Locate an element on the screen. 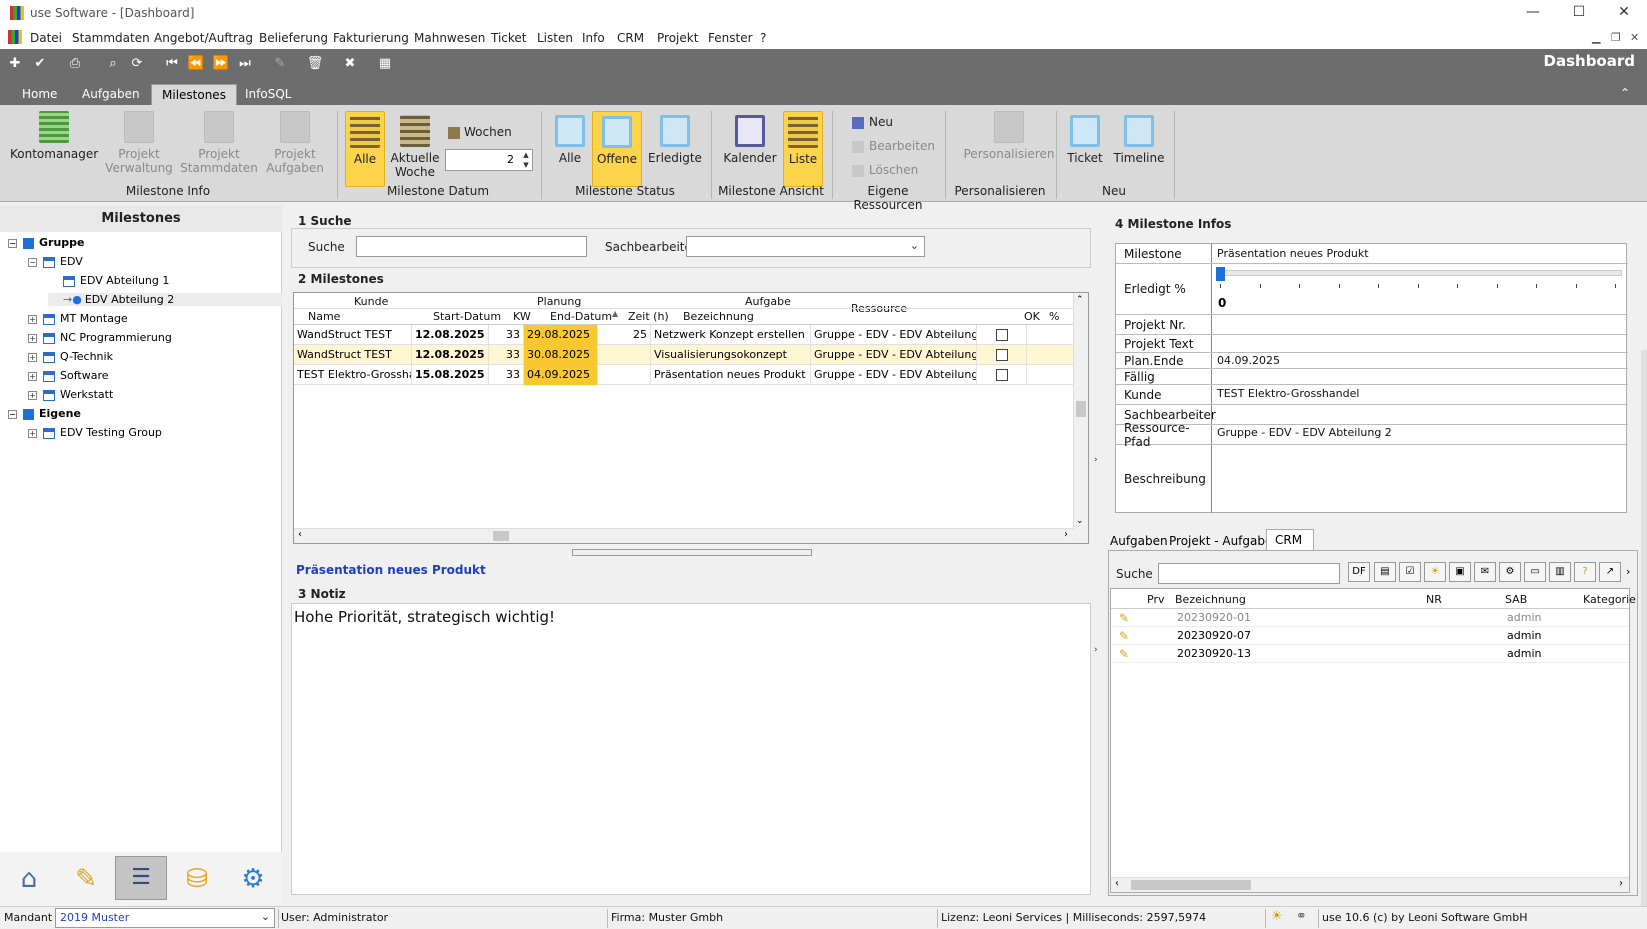 This screenshot has height=929, width=1647. tree-node: − EDV is located at coordinates (55, 261).